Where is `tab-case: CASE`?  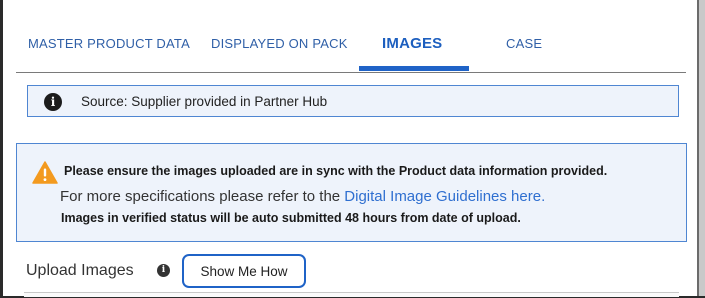 tab-case: CASE is located at coordinates (524, 43).